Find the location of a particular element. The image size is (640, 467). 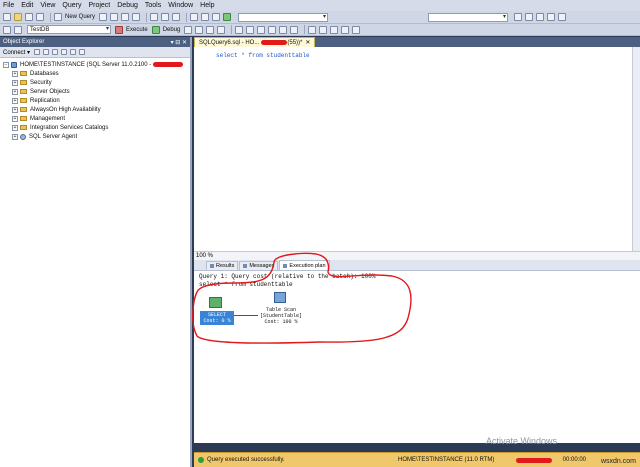

status-message: Query executed successfully. is located at coordinates (246, 460).